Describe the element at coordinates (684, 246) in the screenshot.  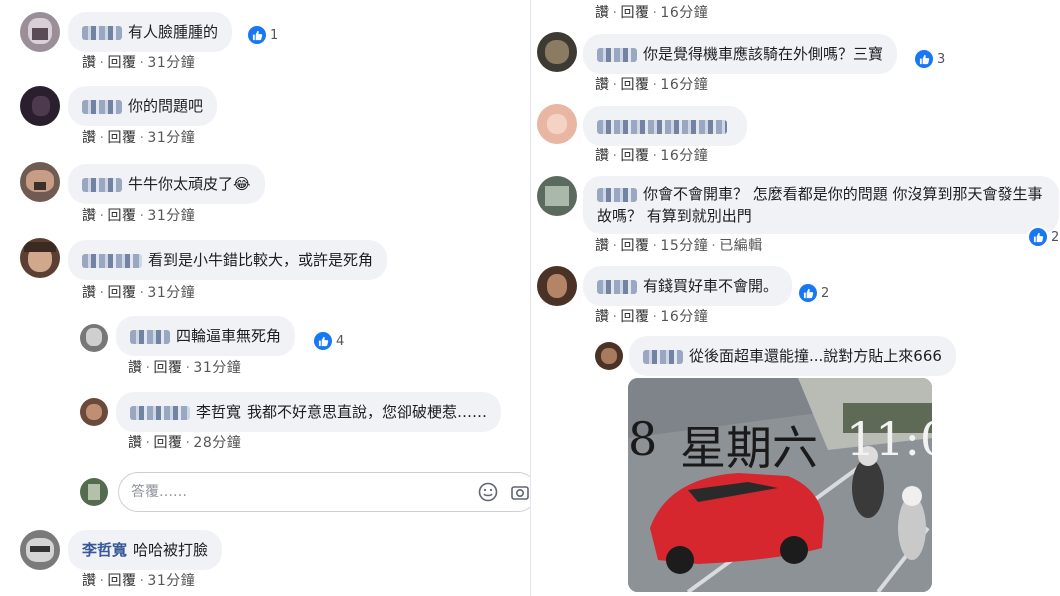
I see `timestamp: 15分鐘` at that location.